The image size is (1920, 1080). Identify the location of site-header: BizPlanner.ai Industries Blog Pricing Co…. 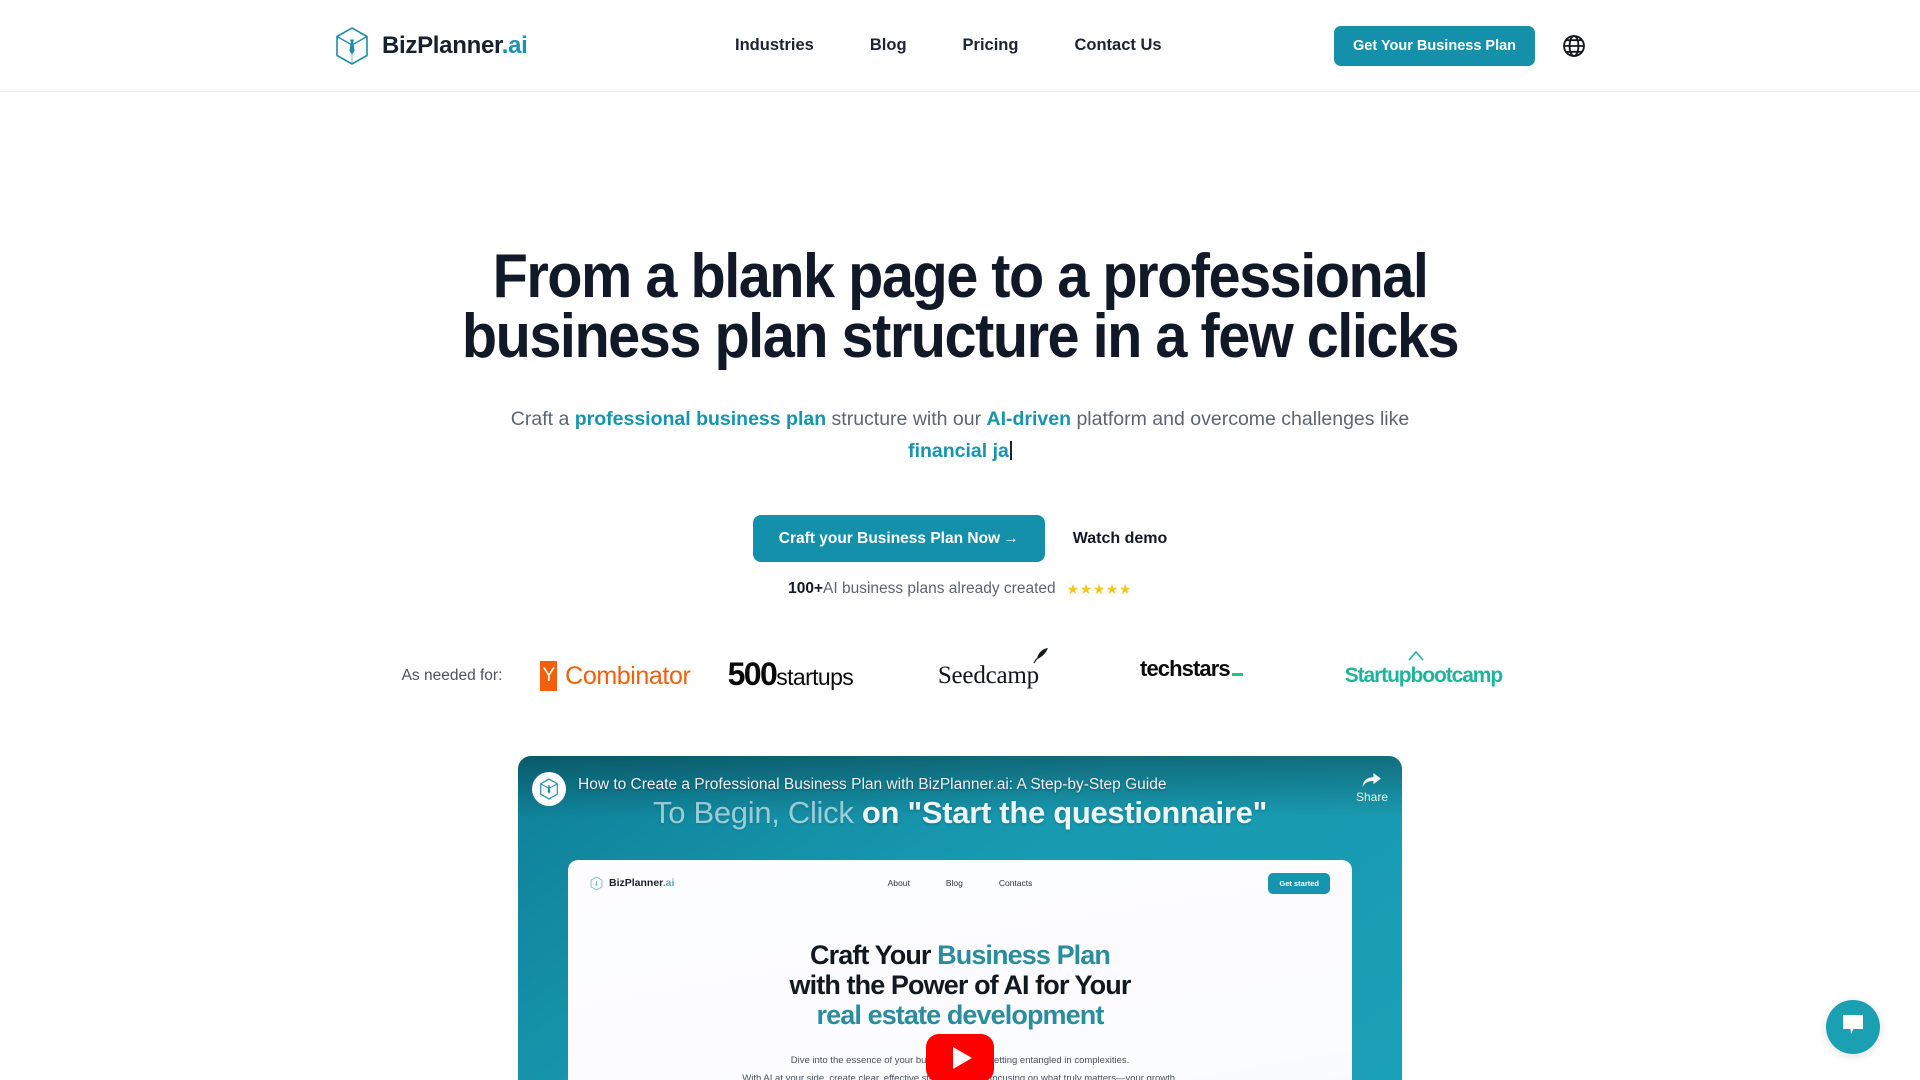
(960, 46).